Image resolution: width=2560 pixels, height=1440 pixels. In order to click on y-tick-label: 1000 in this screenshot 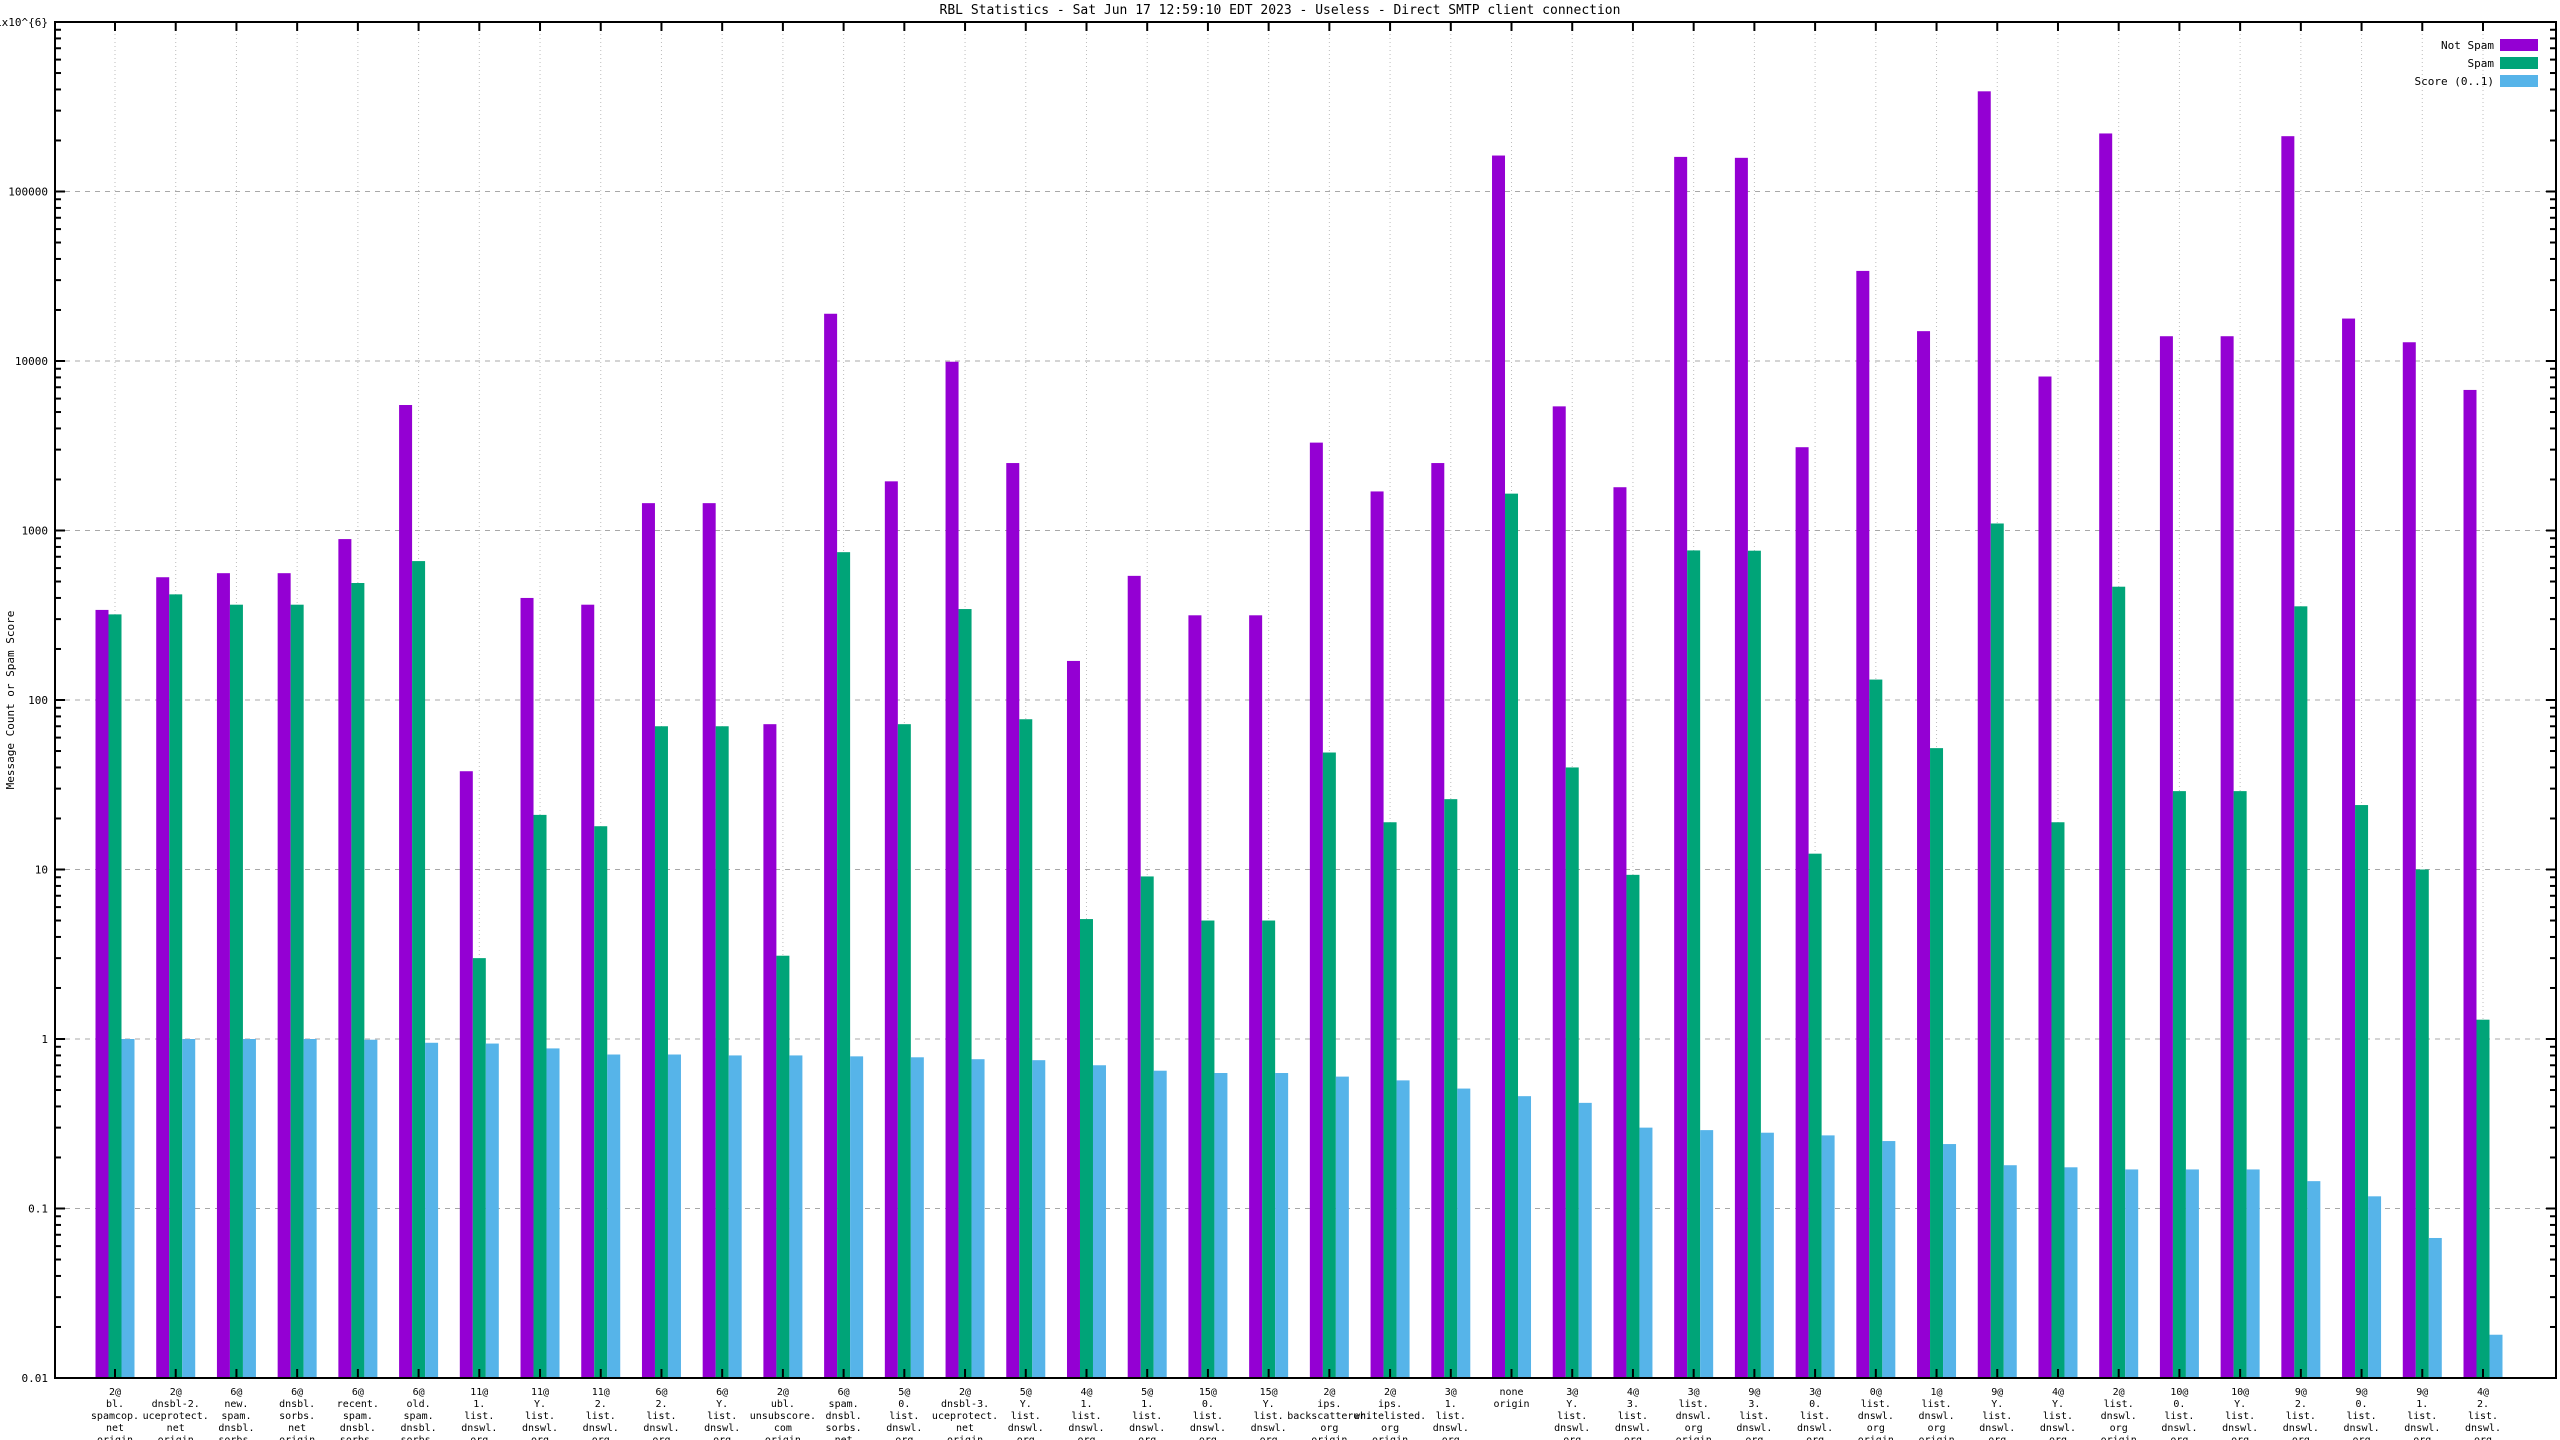, I will do `click(35, 531)`.